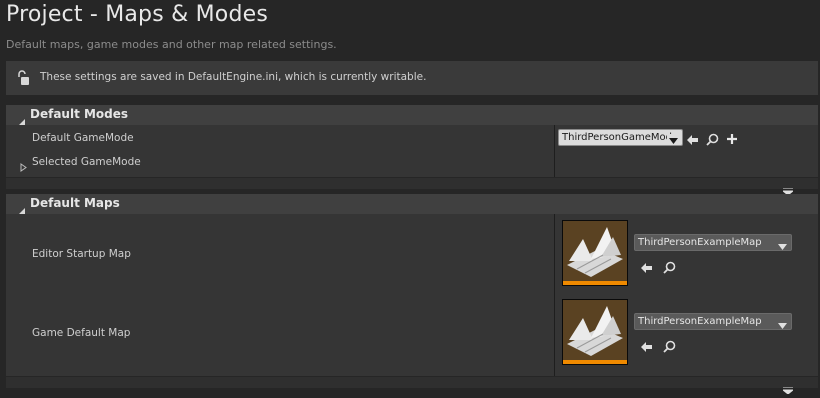  What do you see at coordinates (595, 332) in the screenshot?
I see `game-default-map-thumbnail` at bounding box center [595, 332].